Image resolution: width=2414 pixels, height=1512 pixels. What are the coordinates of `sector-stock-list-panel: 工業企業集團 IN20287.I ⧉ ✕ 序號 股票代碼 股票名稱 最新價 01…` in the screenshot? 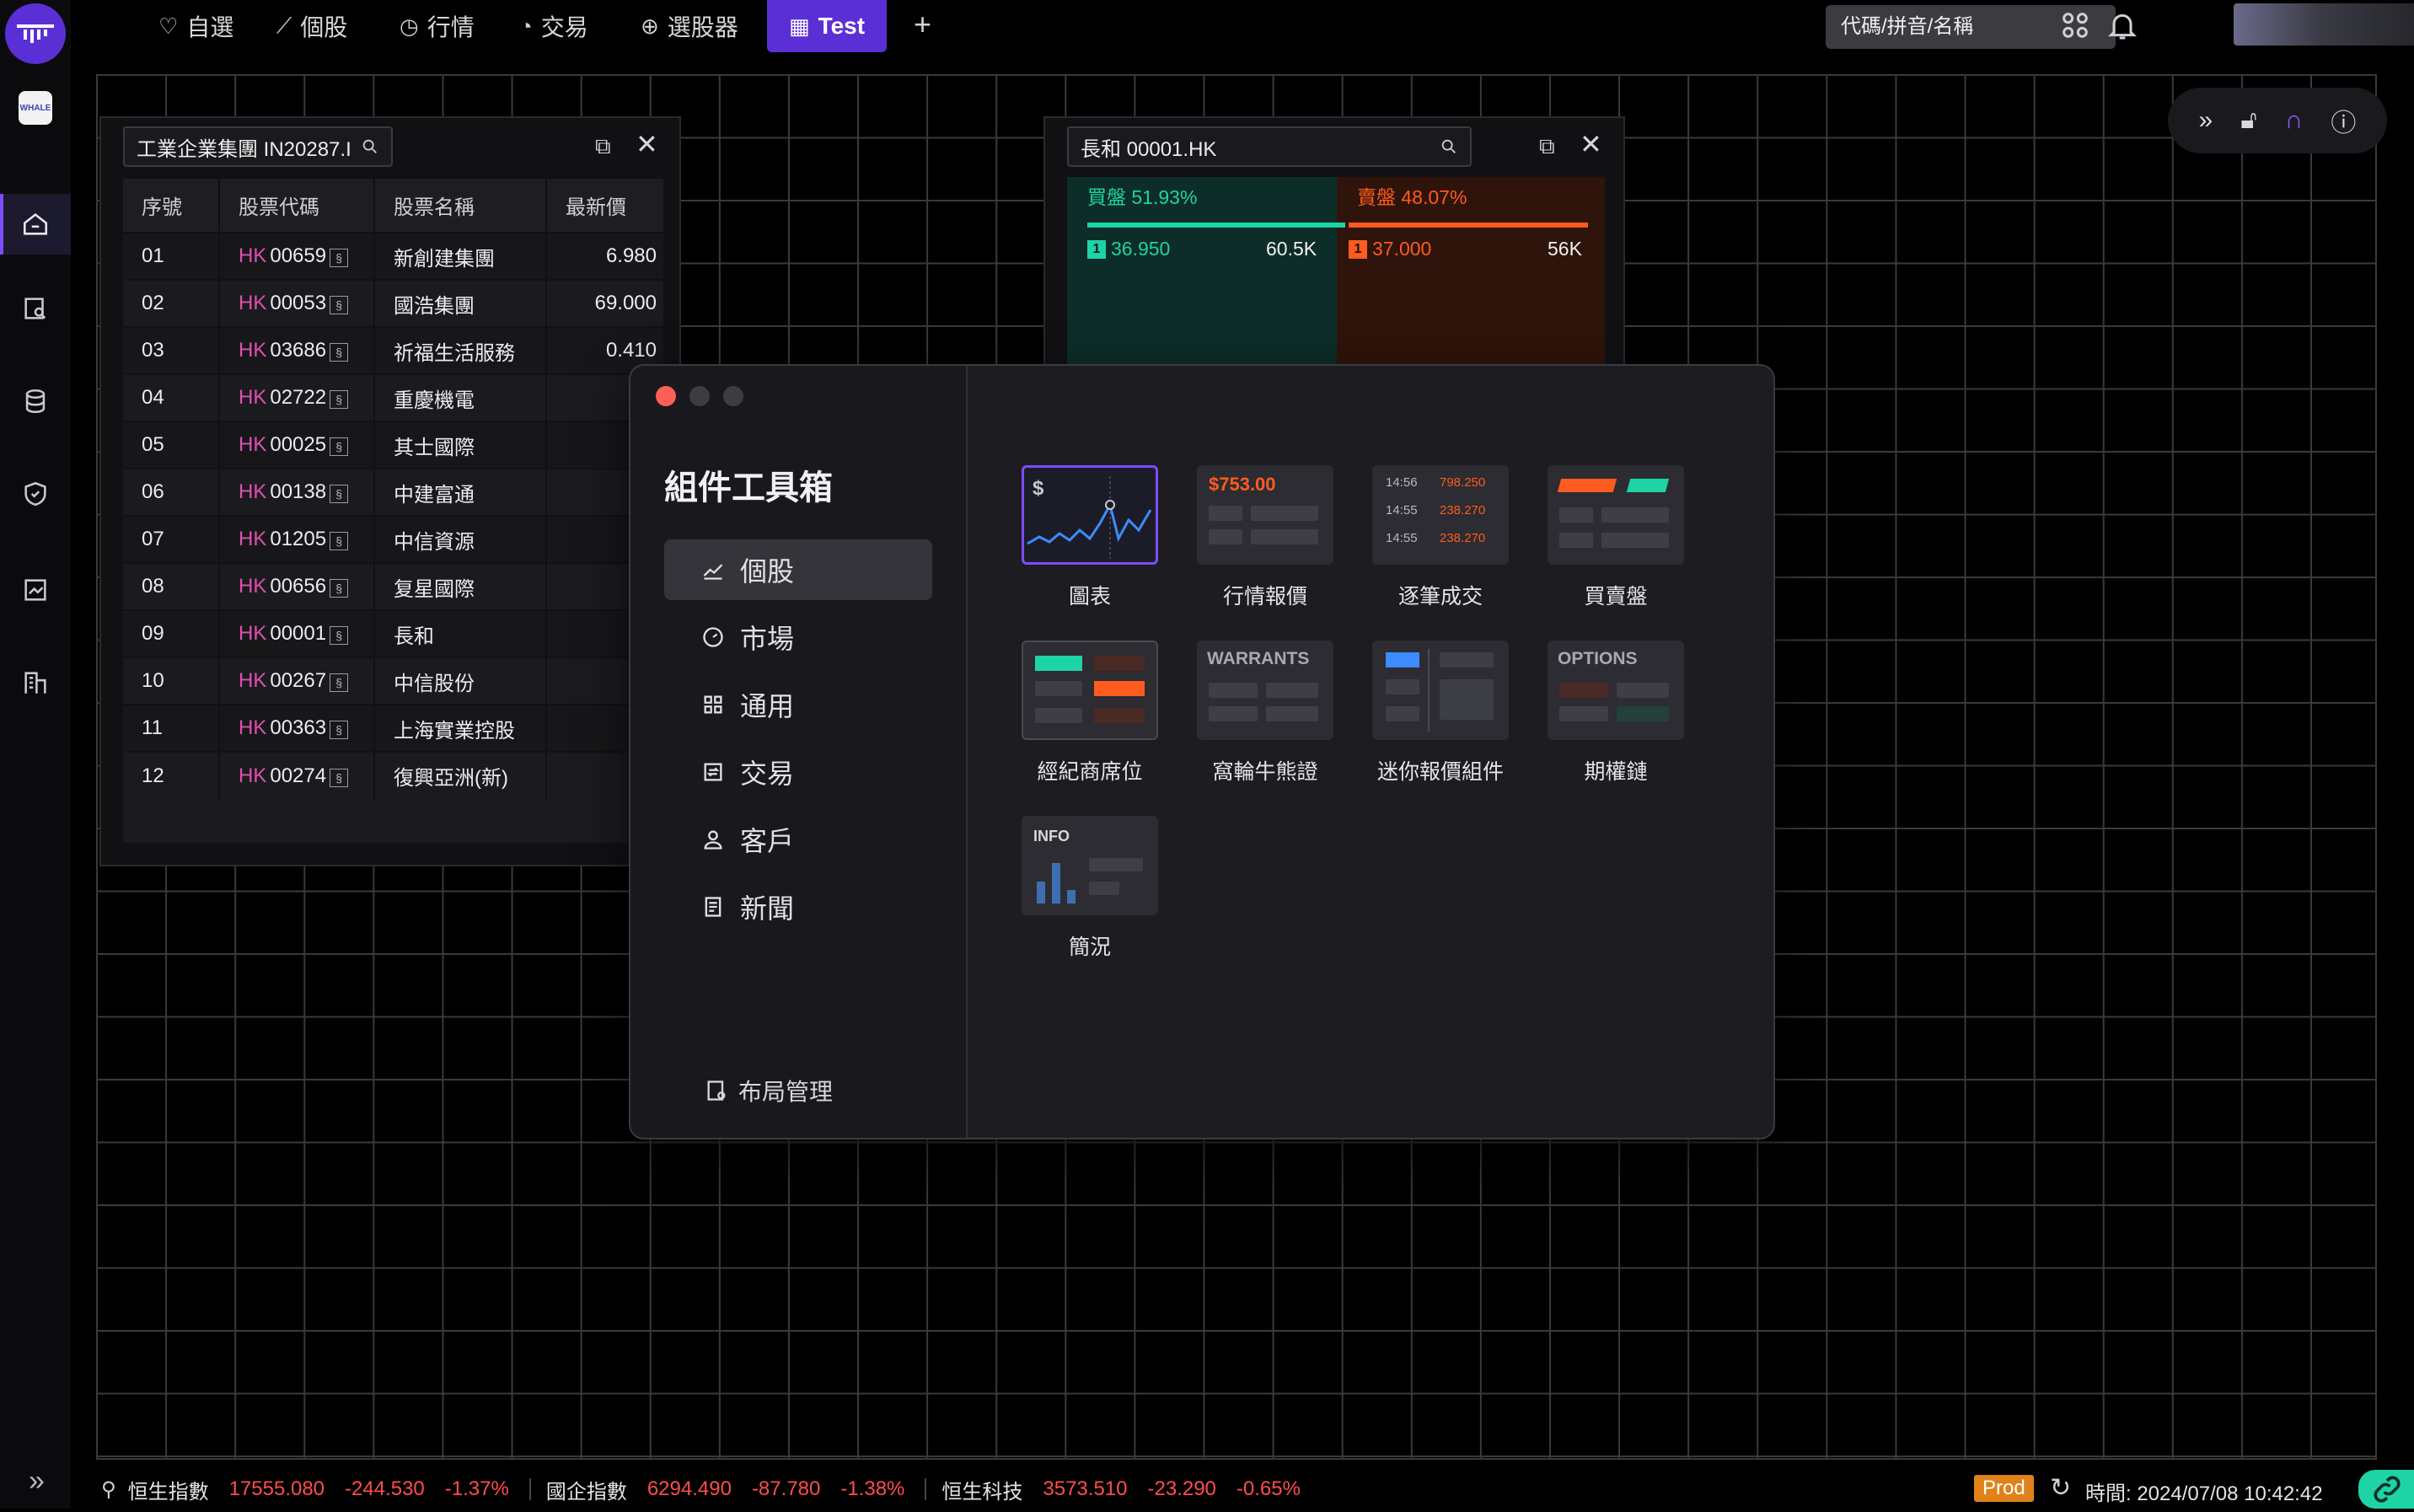 It's located at (390, 491).